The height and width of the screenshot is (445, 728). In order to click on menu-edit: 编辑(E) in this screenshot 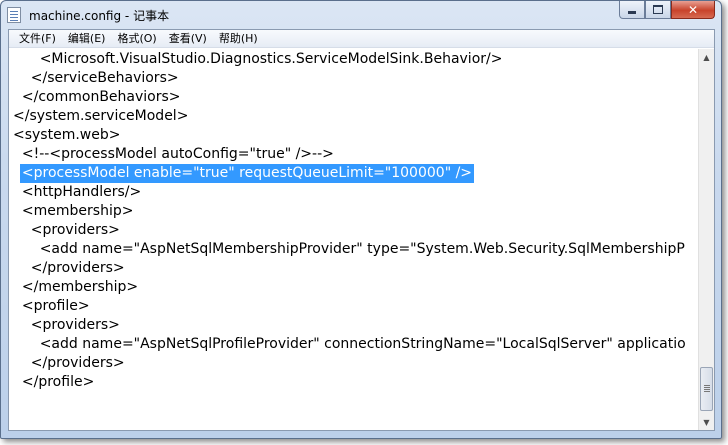, I will do `click(87, 39)`.